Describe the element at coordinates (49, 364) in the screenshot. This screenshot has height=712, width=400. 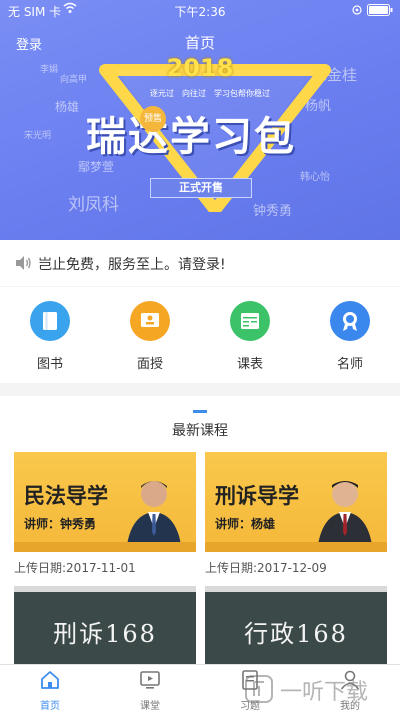
I see `shortcut-label: 图书` at that location.